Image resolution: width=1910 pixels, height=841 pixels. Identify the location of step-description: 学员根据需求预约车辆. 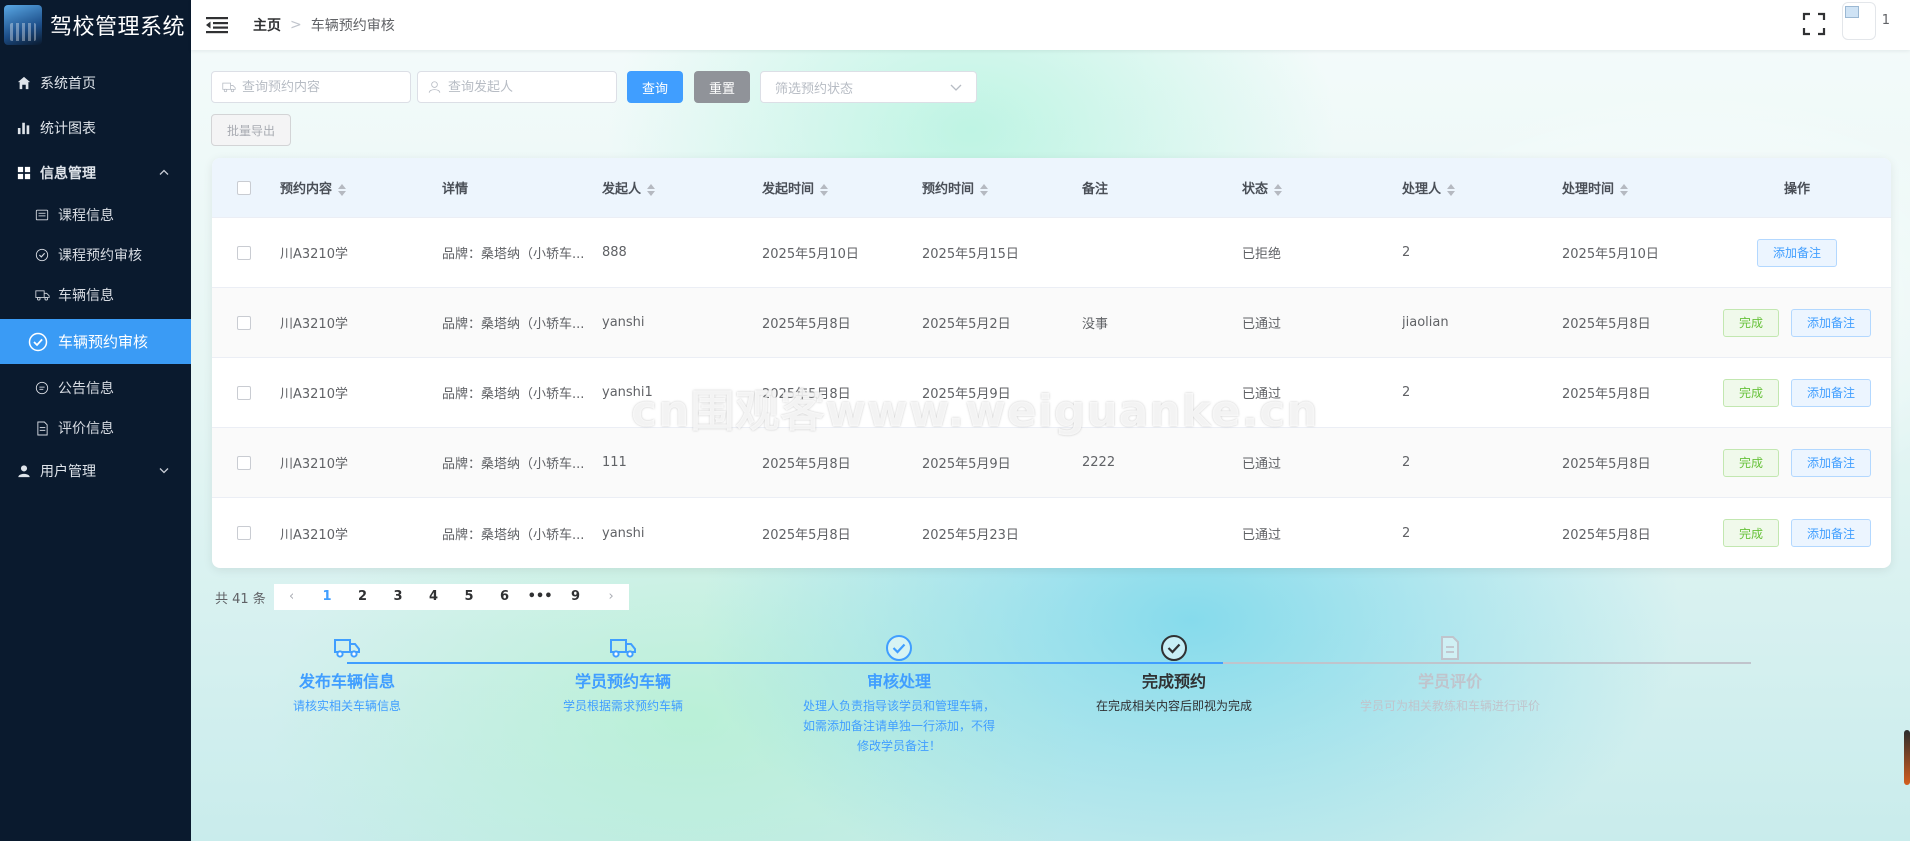
(622, 706).